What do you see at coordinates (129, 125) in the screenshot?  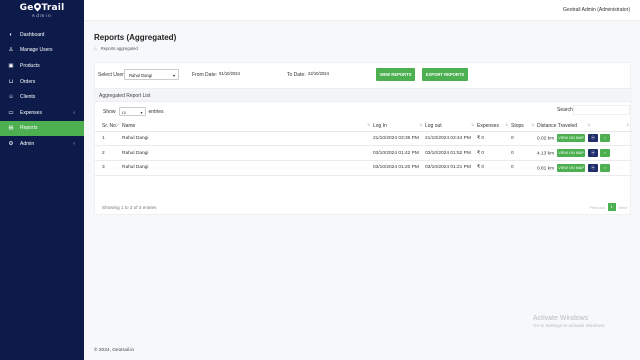 I see `column-header-label: Name` at bounding box center [129, 125].